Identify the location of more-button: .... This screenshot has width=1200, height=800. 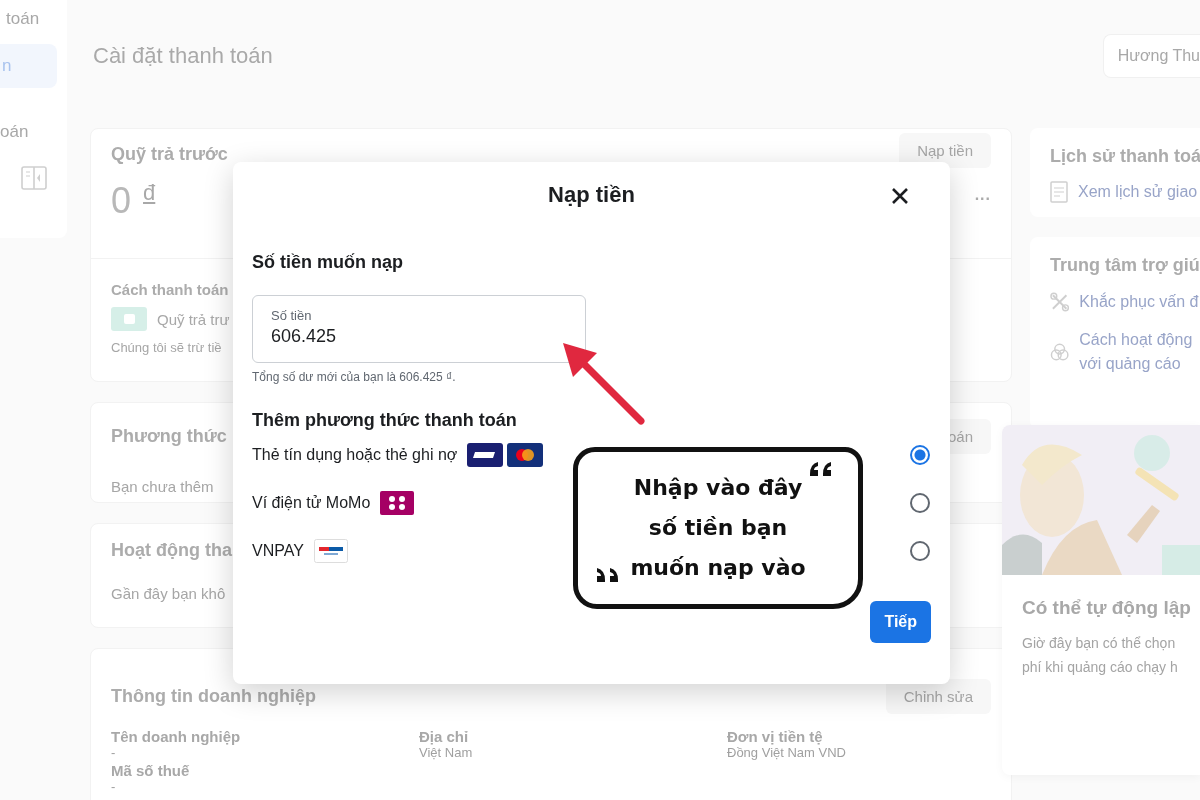
(982, 195).